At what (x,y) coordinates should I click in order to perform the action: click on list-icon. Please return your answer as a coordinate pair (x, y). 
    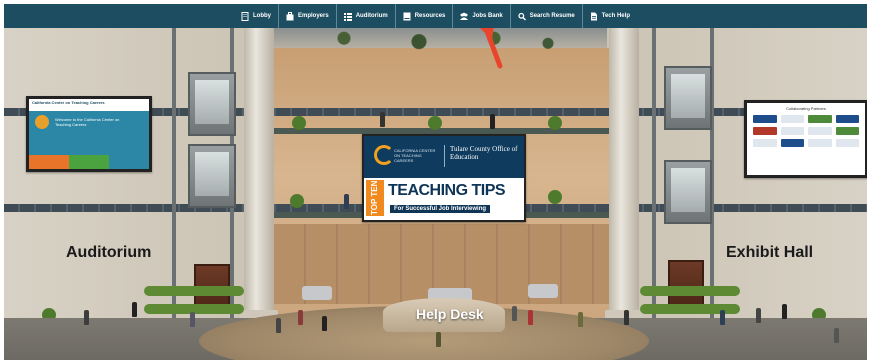
    Looking at the image, I should click on (347, 16).